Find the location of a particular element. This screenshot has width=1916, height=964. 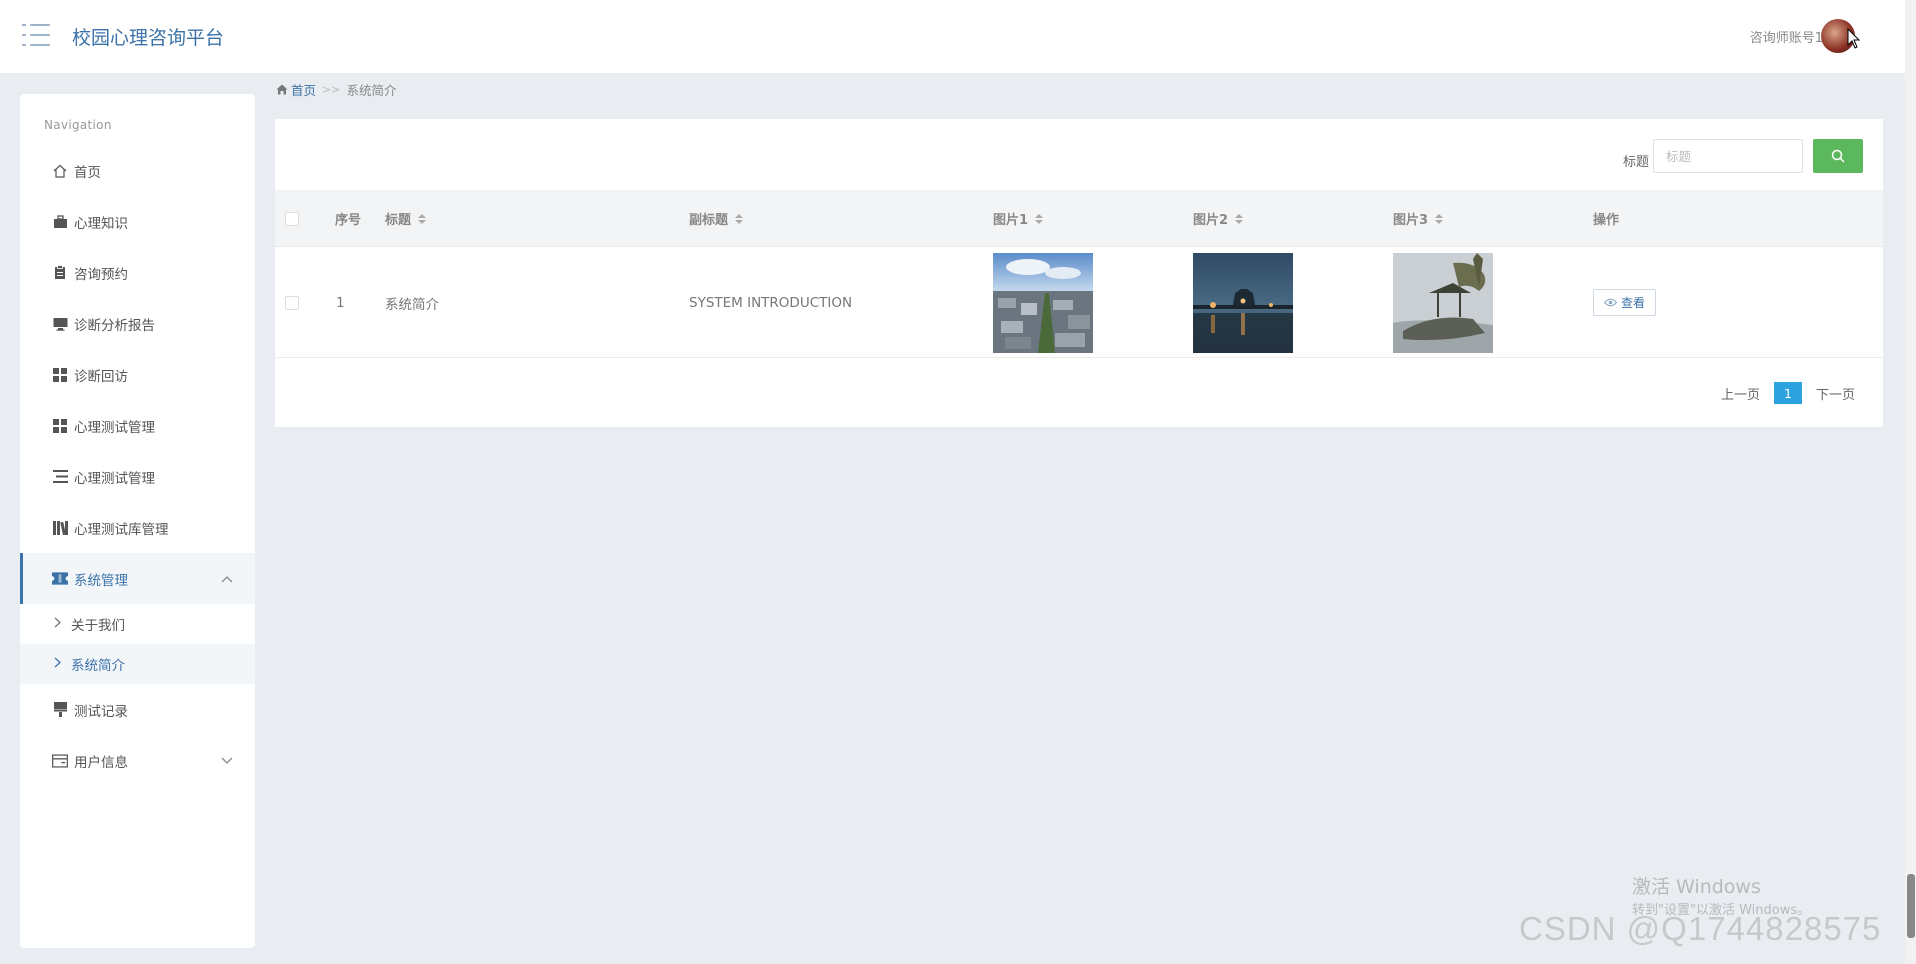

sidebar-item-test-management-2: 心理测试管理 is located at coordinates (137, 476).